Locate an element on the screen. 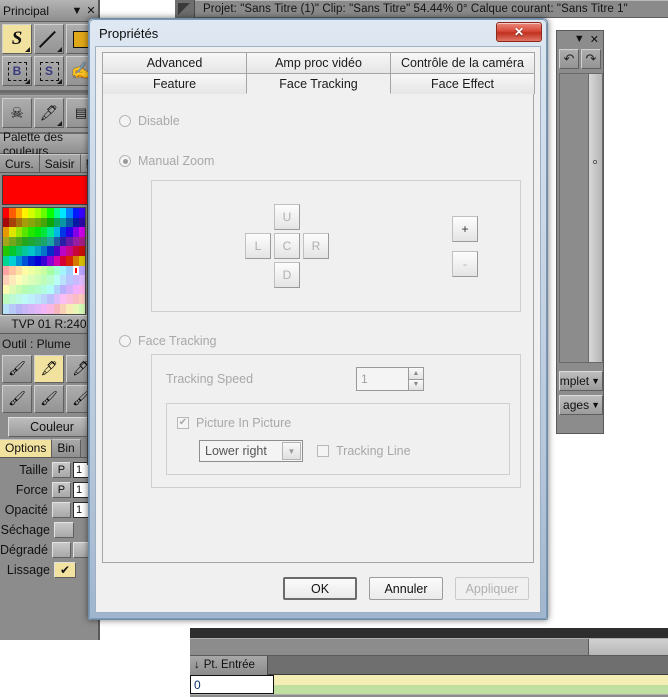 The height and width of the screenshot is (697, 668). history-list is located at coordinates (581, 218).